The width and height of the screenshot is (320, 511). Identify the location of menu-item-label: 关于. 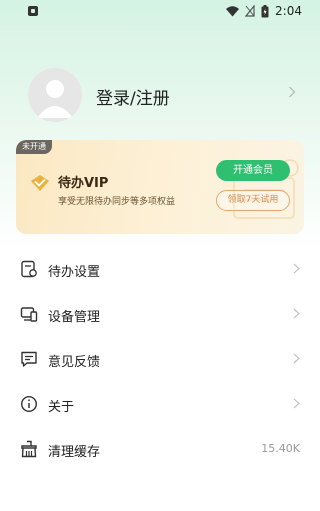
(61, 407).